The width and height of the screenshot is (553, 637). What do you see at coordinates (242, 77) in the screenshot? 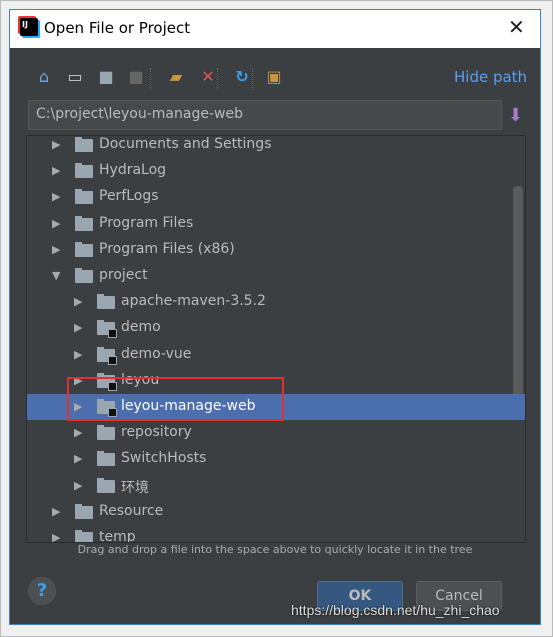
I see `refresh-icon: ↻` at bounding box center [242, 77].